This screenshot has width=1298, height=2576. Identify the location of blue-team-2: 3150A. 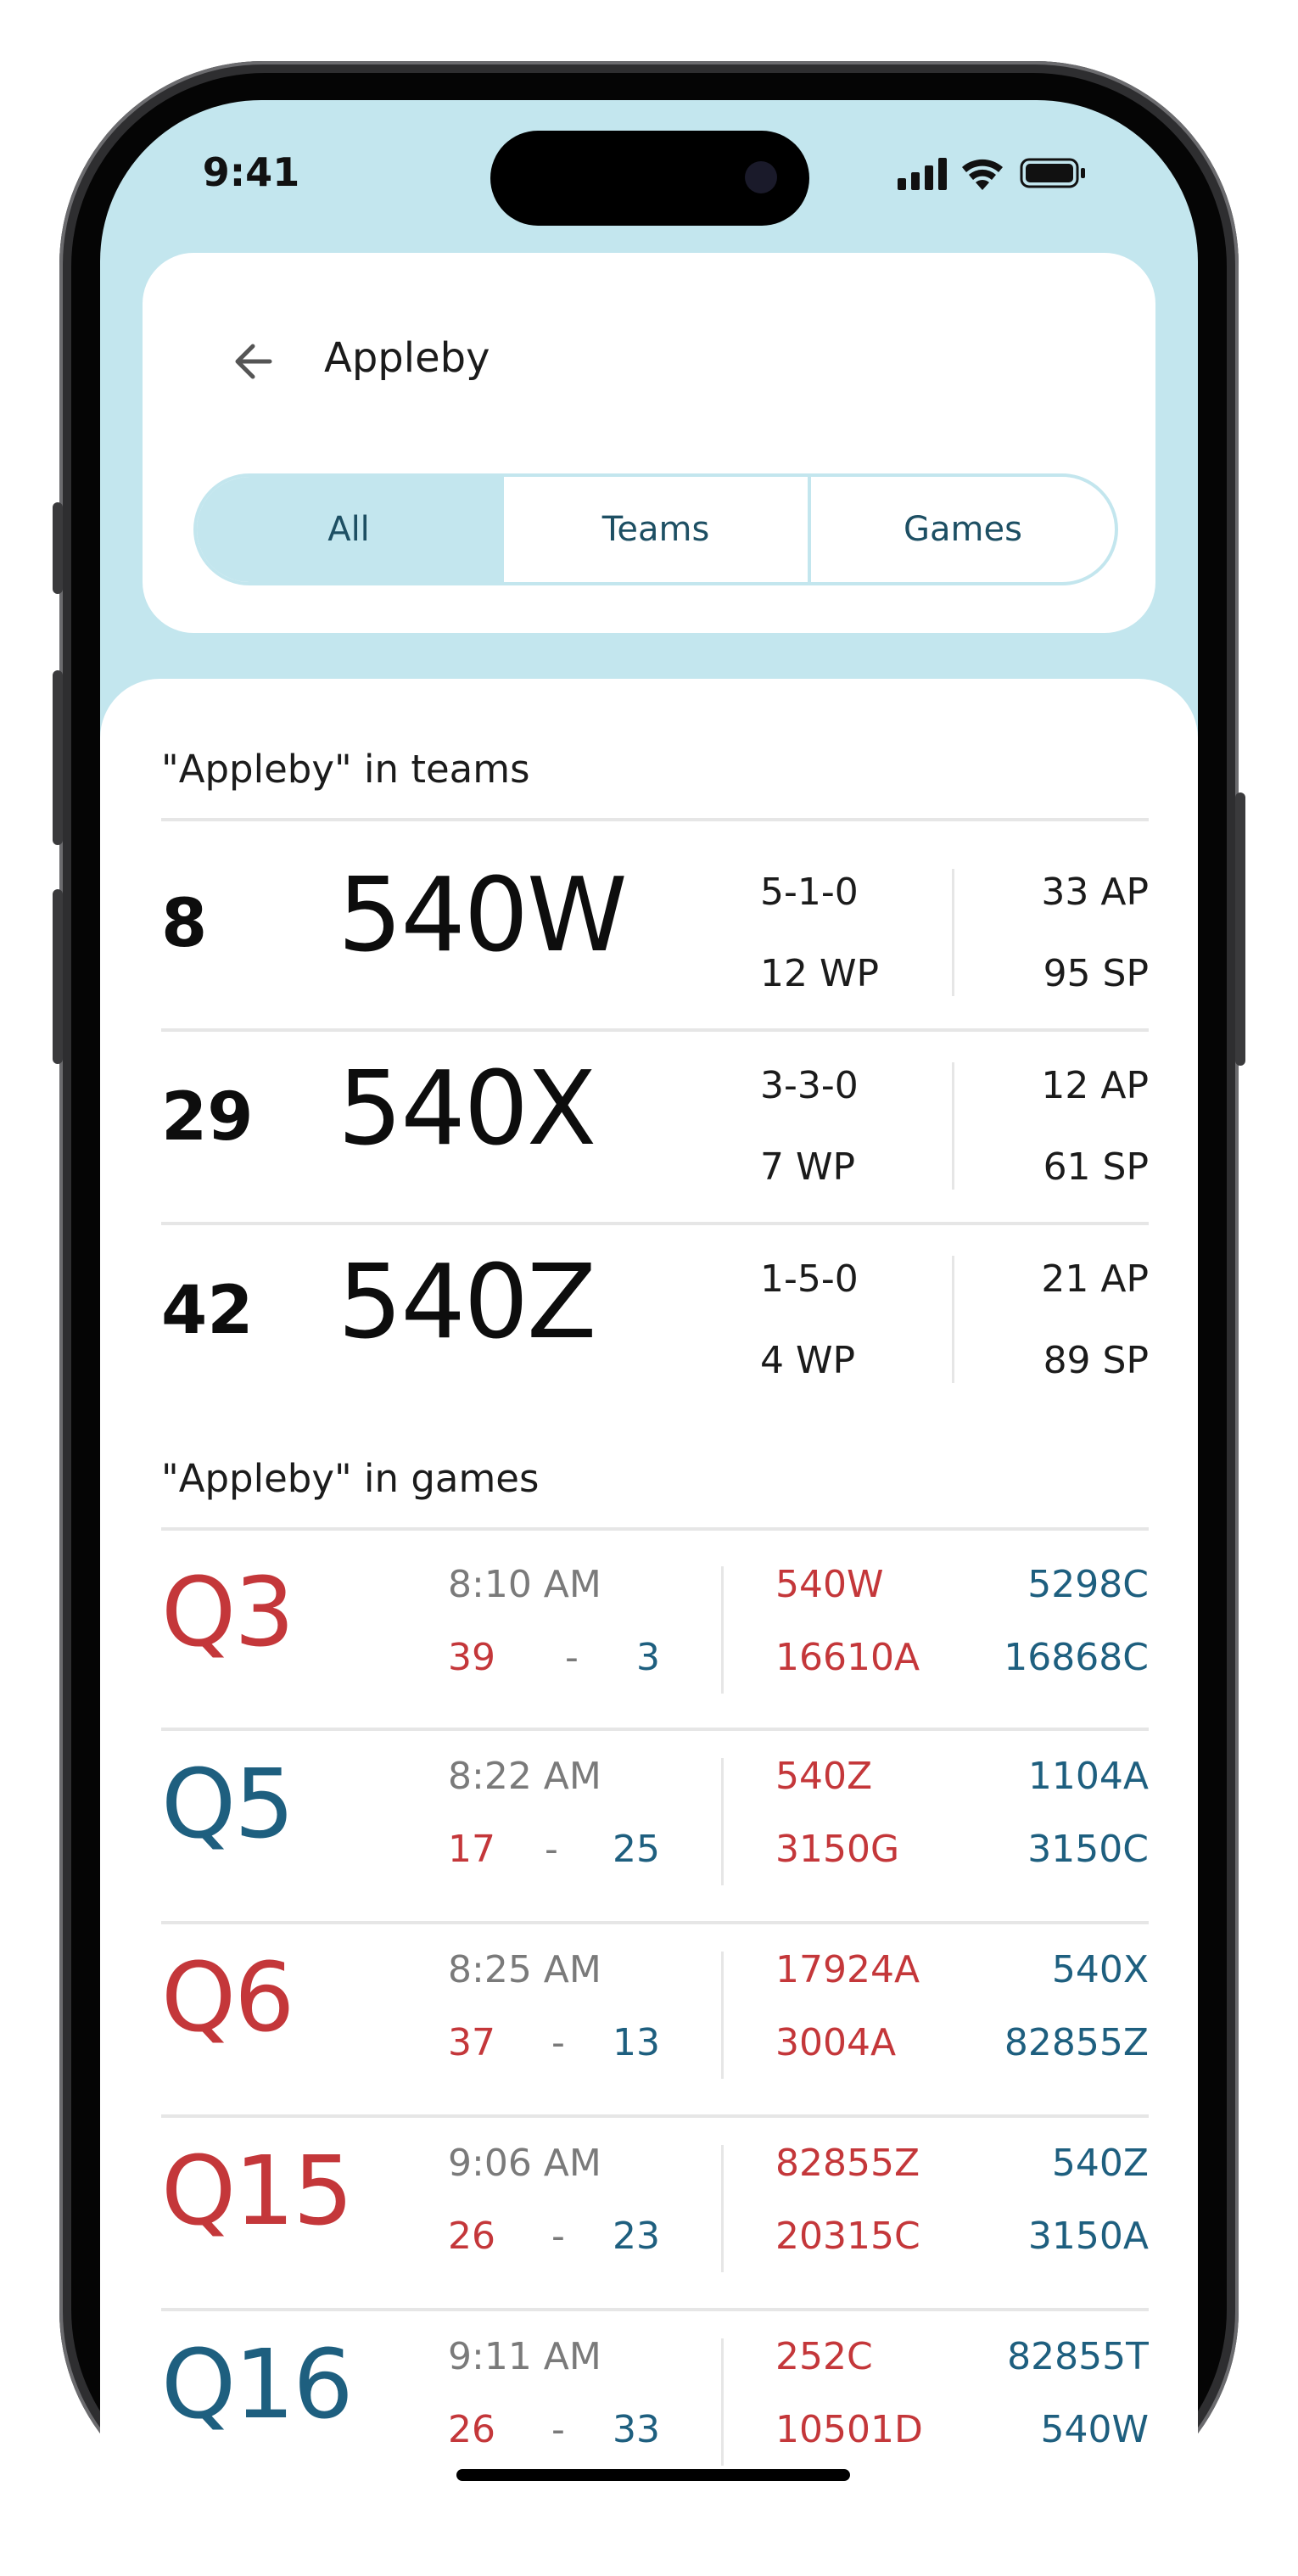
(1088, 2236).